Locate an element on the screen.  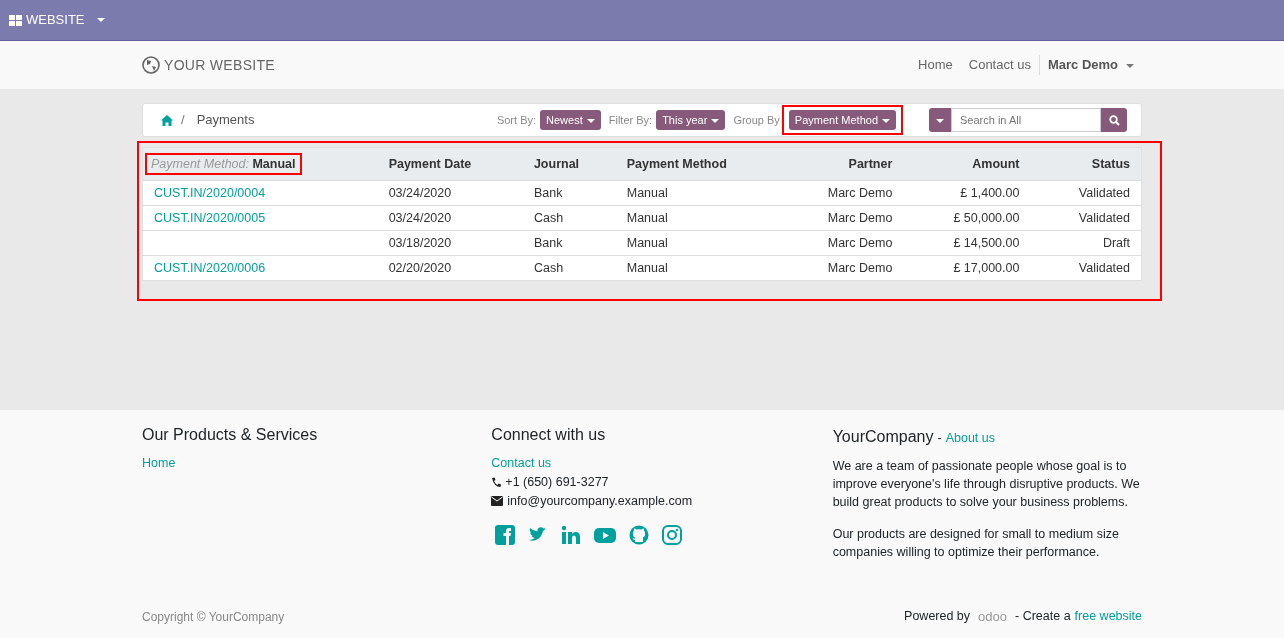
footer-link: free website is located at coordinates (1108, 617).